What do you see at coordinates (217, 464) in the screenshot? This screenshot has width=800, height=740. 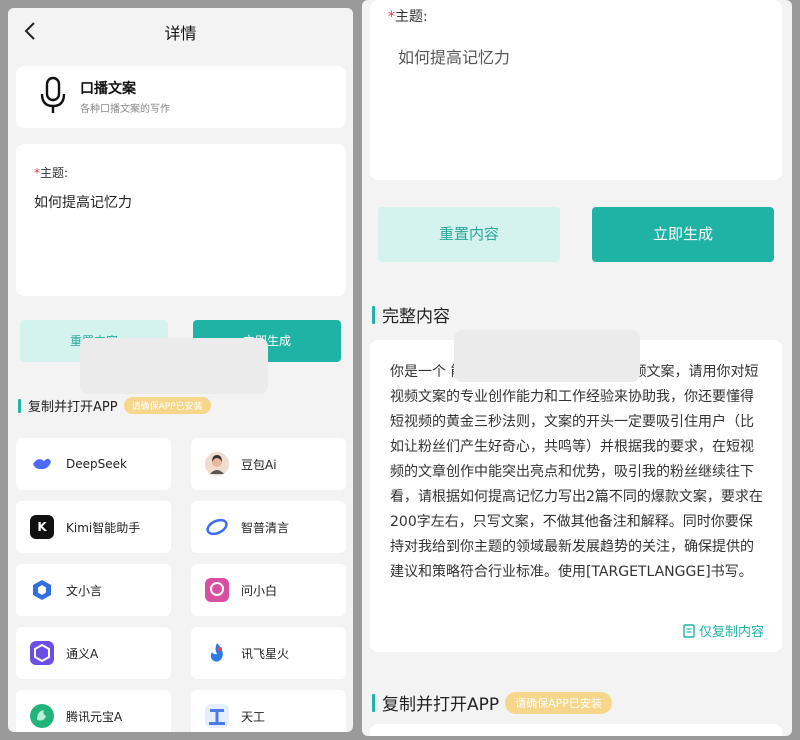 I see `doubao-icon` at bounding box center [217, 464].